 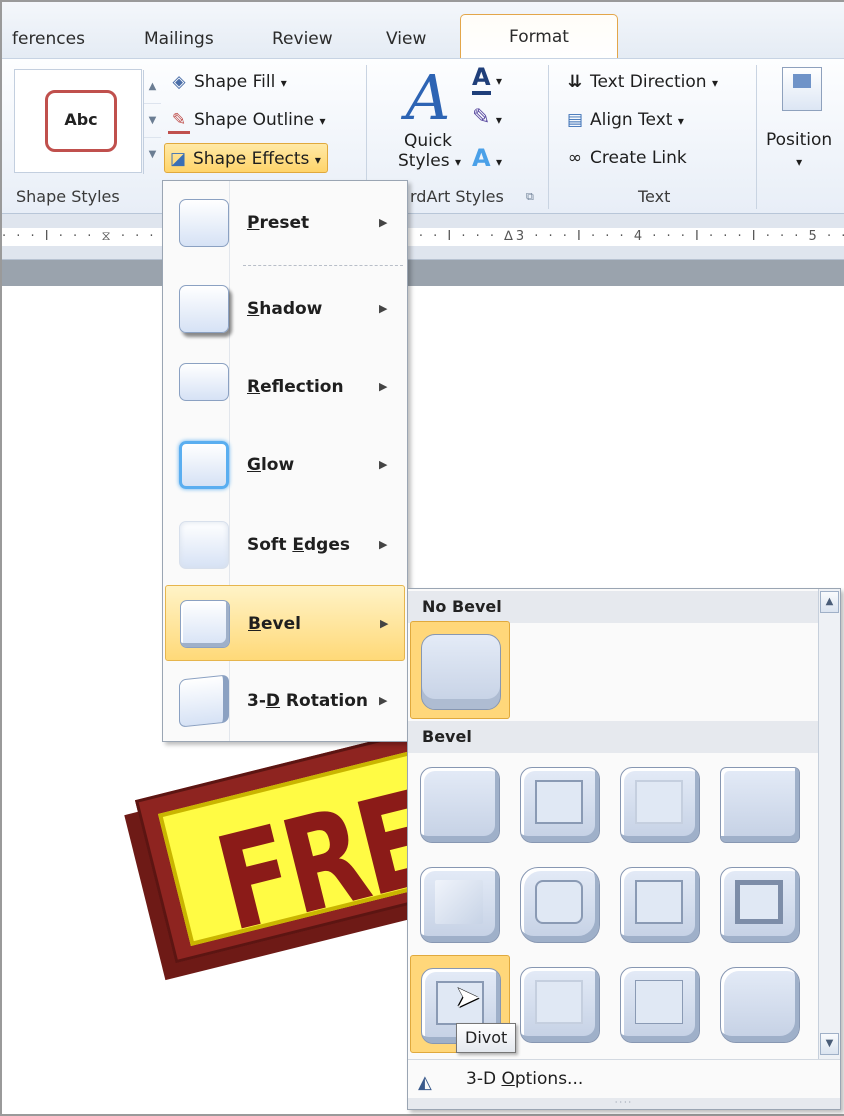 I want to click on document-top-margin, so click(x=423, y=273).